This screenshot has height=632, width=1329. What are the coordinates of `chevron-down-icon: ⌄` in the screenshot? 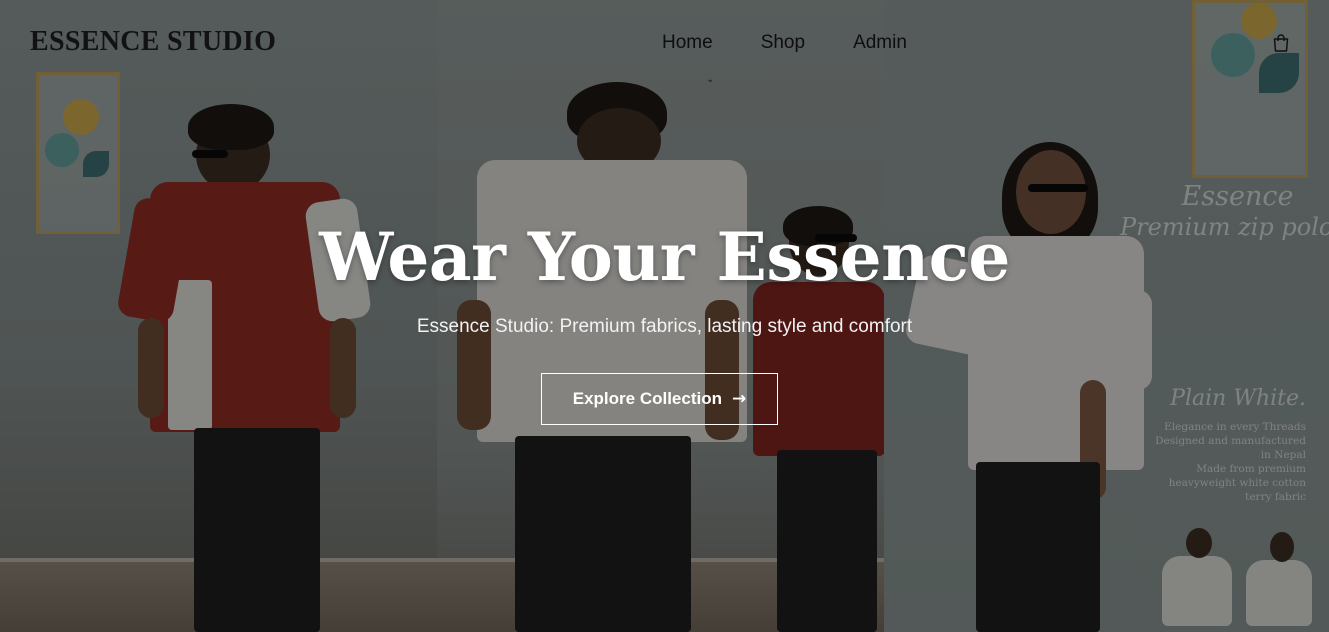 It's located at (710, 79).